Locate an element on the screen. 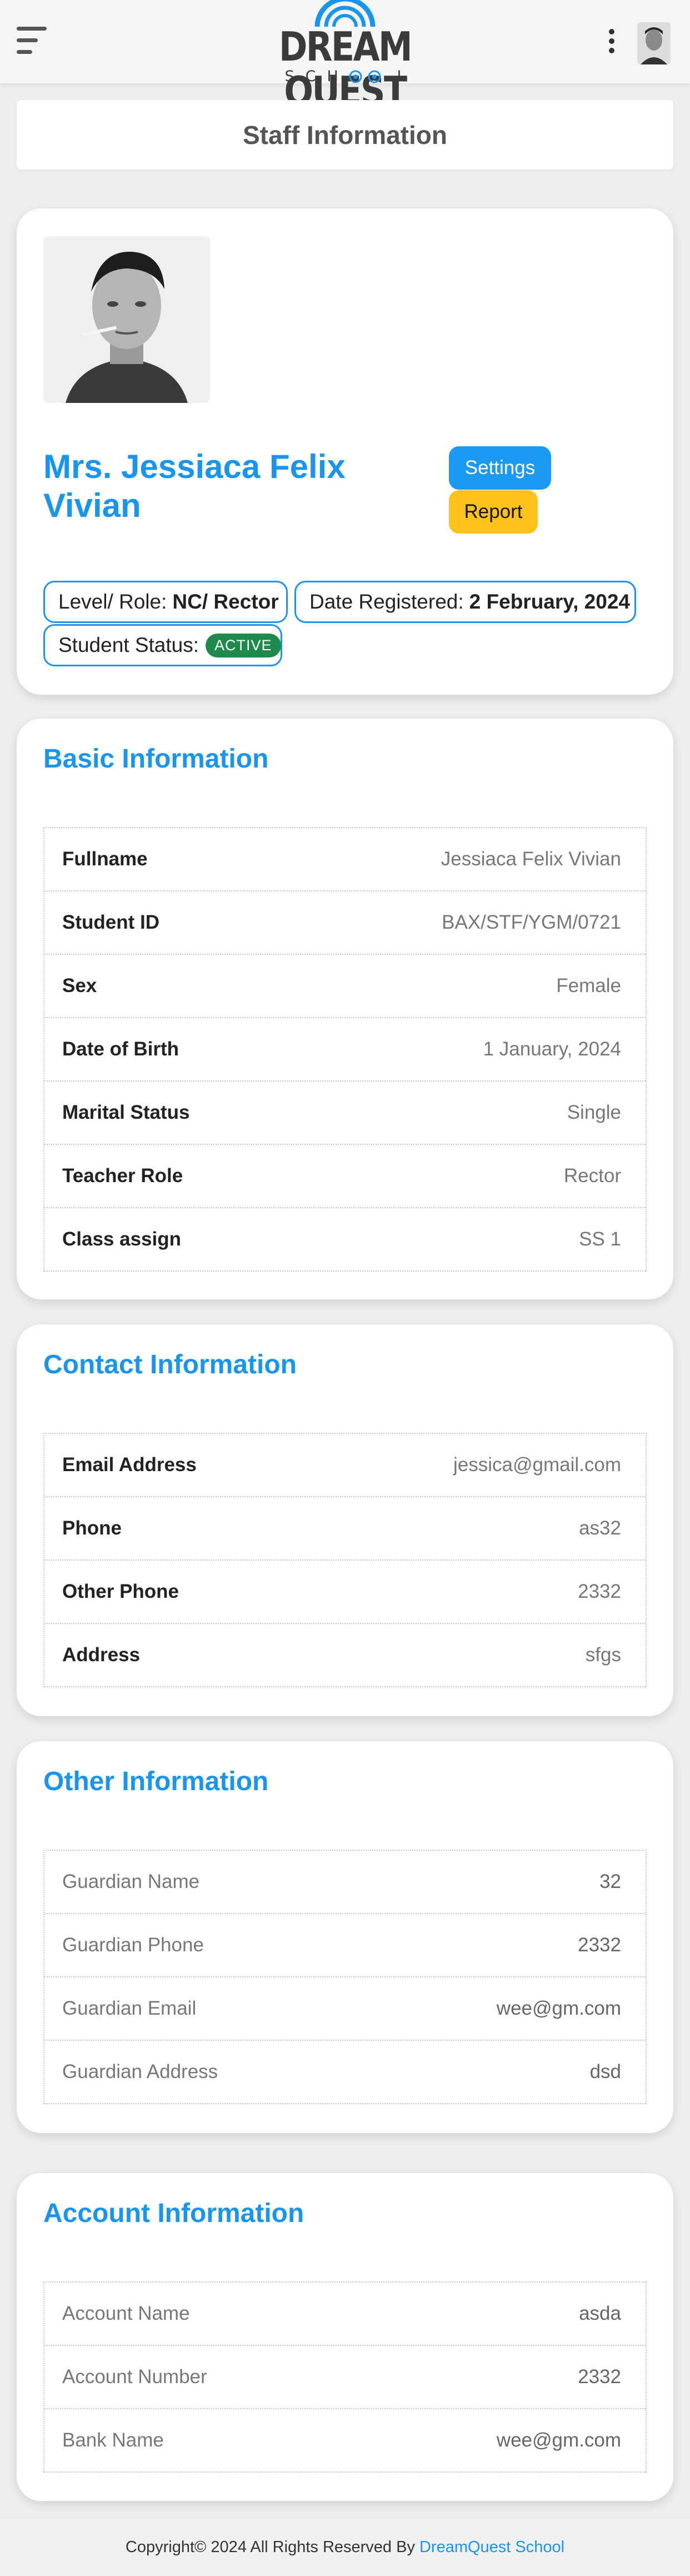 This screenshot has height=2576, width=690. table-row: Address sfgs is located at coordinates (345, 1655).